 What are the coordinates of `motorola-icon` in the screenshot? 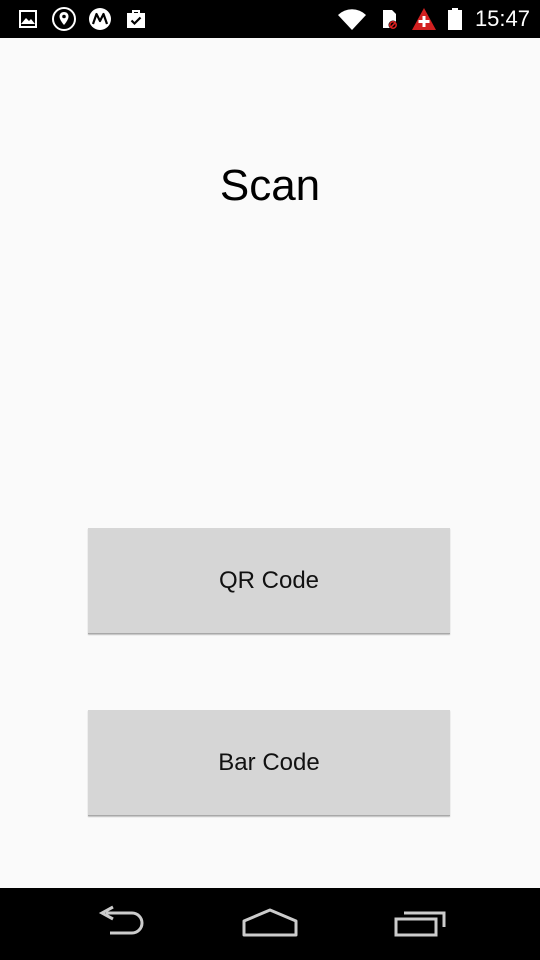 It's located at (100, 19).